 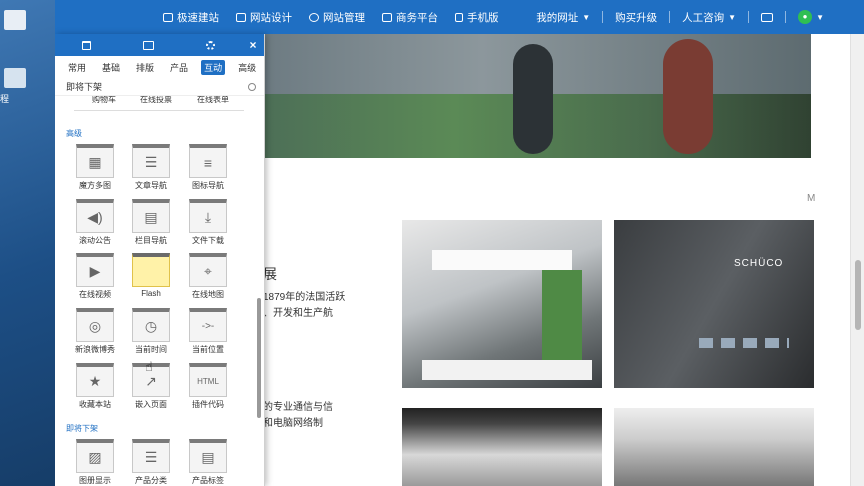 I want to click on subtab-layout: 排版, so click(x=145, y=67).